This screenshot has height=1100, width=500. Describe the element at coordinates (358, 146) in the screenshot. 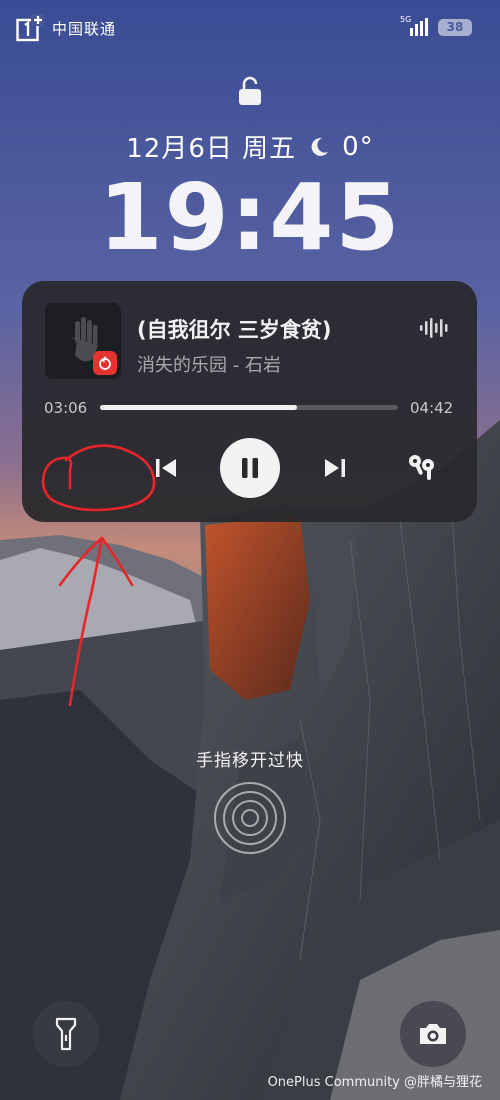

I see `temperature-text: 0°` at that location.